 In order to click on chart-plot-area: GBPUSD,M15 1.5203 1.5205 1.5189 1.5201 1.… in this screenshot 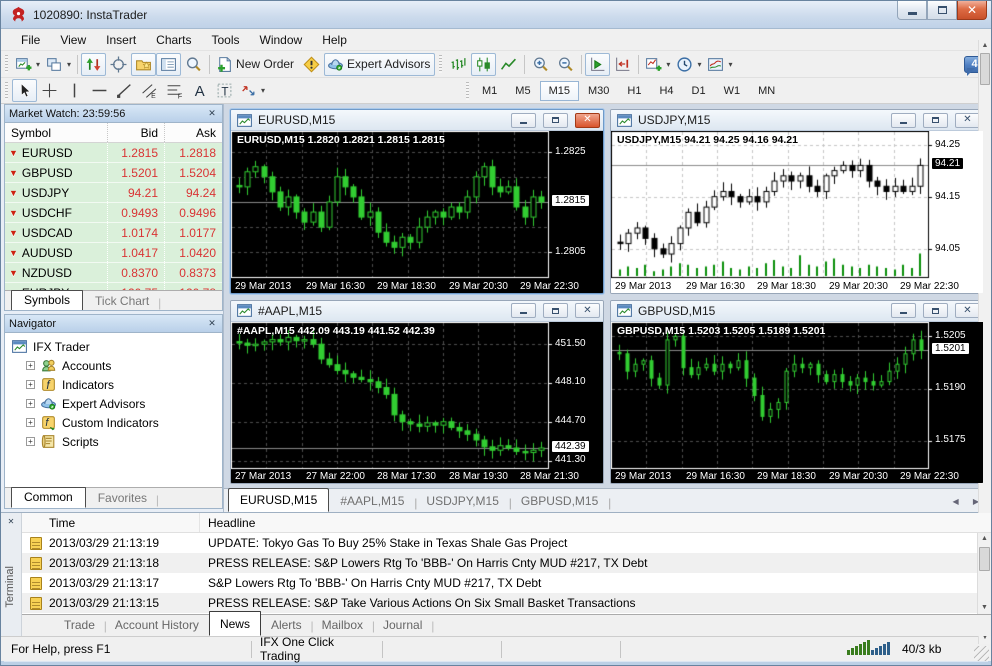, I will do `click(797, 402)`.